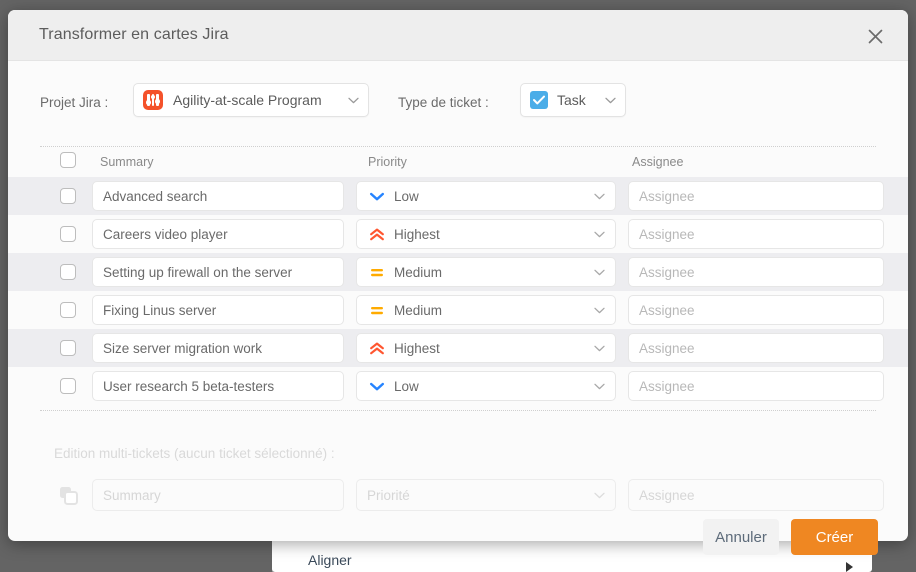 This screenshot has height=572, width=916. Describe the element at coordinates (218, 196) in the screenshot. I see `summary-input: Advanced search` at that location.